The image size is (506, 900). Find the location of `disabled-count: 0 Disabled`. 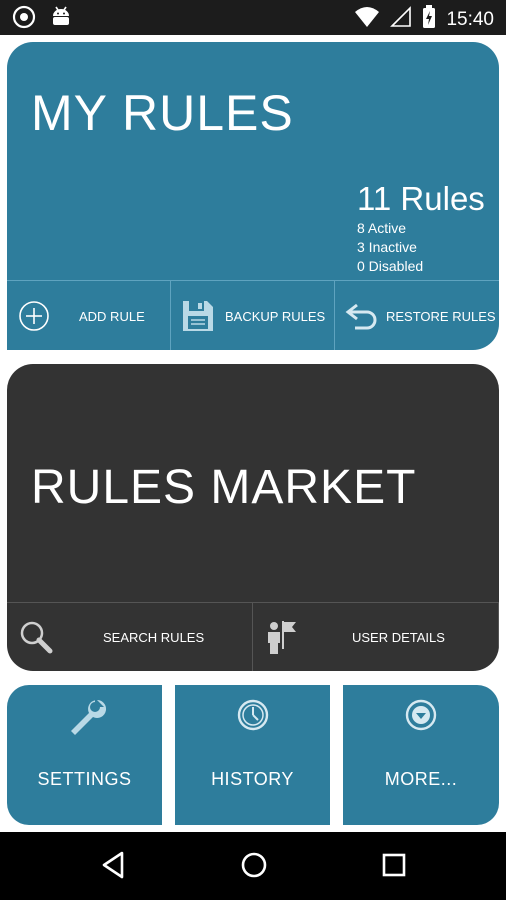

disabled-count: 0 Disabled is located at coordinates (390, 266).